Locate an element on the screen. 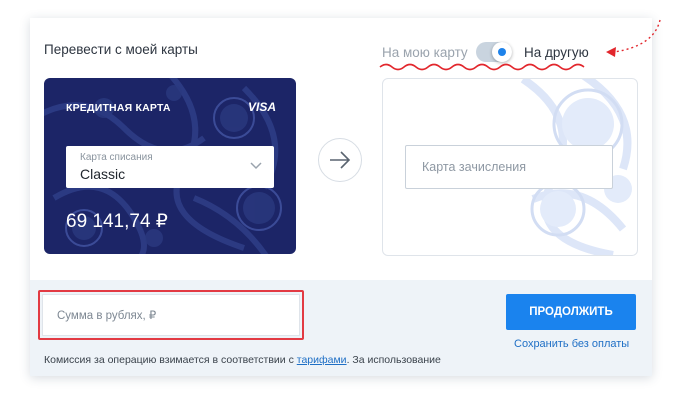 This screenshot has height=404, width=680. card-balance: 69 141,74 ₽ is located at coordinates (117, 221).